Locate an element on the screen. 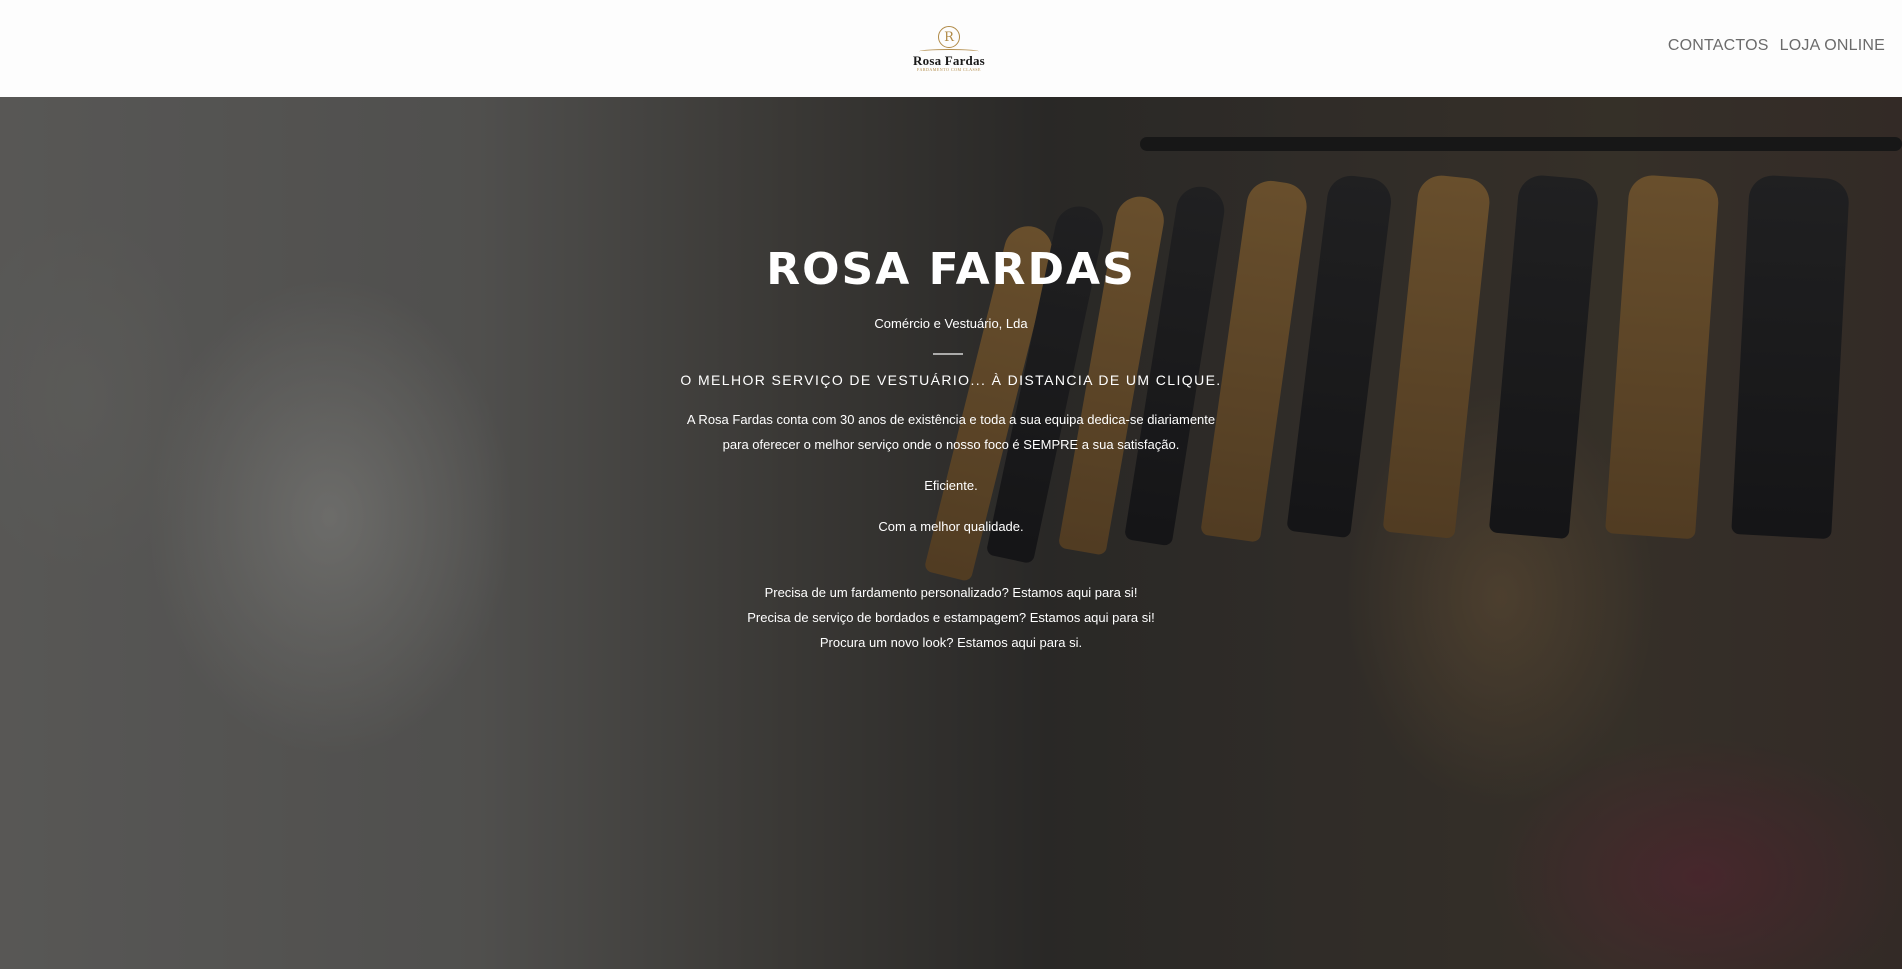 This screenshot has height=969, width=1902. point-qualidade: Com a melhor qualidade. is located at coordinates (951, 526).